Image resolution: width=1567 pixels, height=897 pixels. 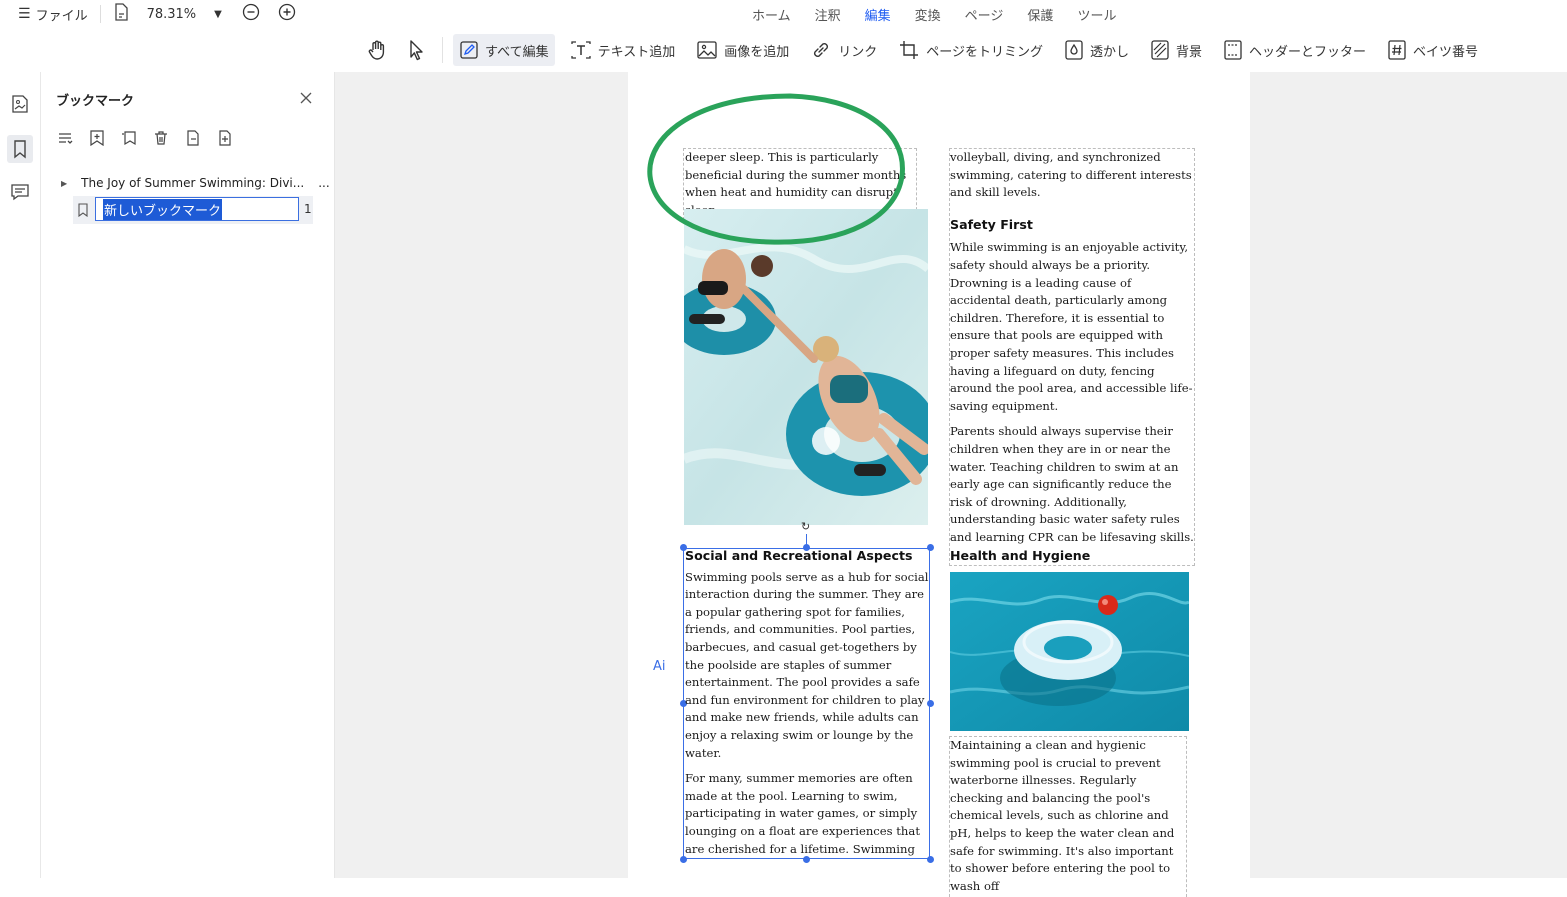 I want to click on bookmark-name-value: 新しいブックマーク, so click(x=163, y=209).